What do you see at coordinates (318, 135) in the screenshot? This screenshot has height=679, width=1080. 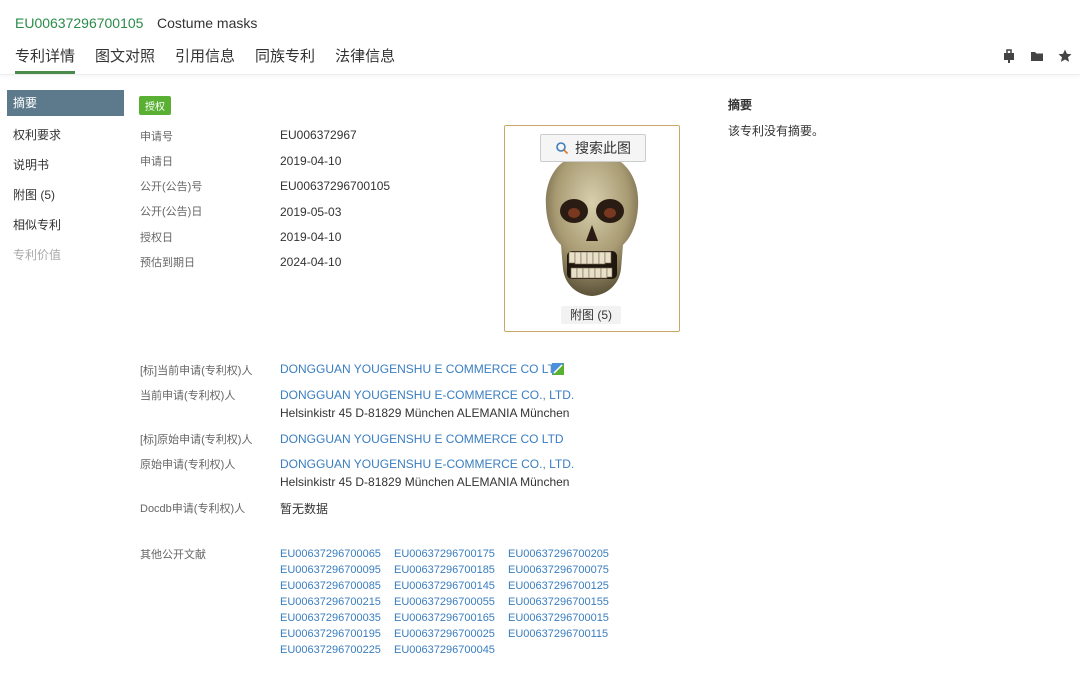 I see `application-number-value: EU006372967` at bounding box center [318, 135].